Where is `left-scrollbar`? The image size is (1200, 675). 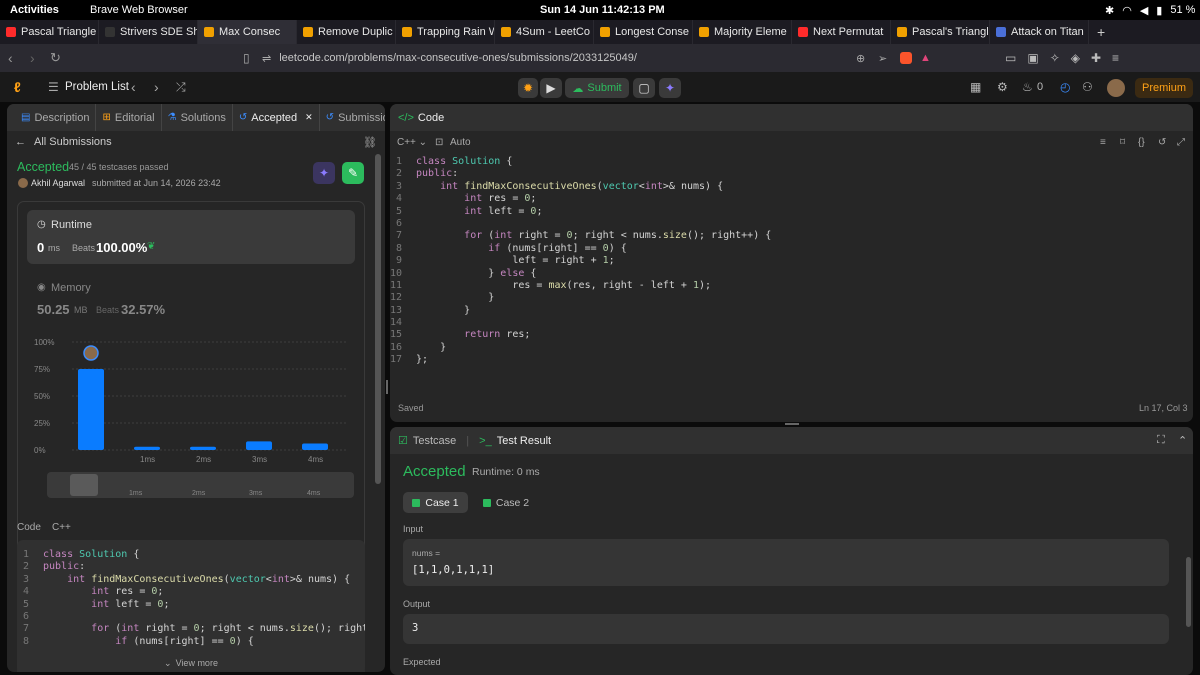 left-scrollbar is located at coordinates (378, 319).